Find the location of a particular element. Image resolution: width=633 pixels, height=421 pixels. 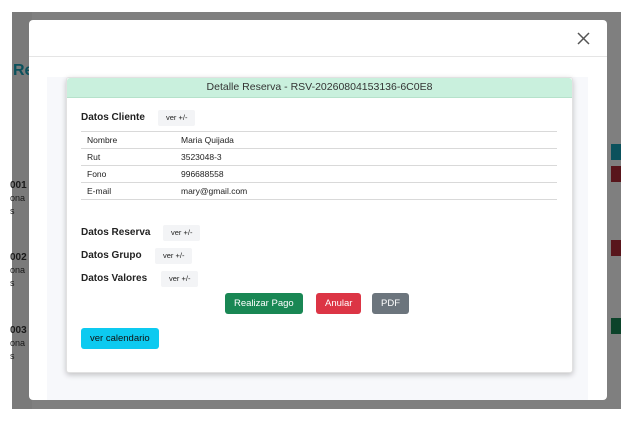

table-row: Rut 3523048-3 is located at coordinates (319, 157).